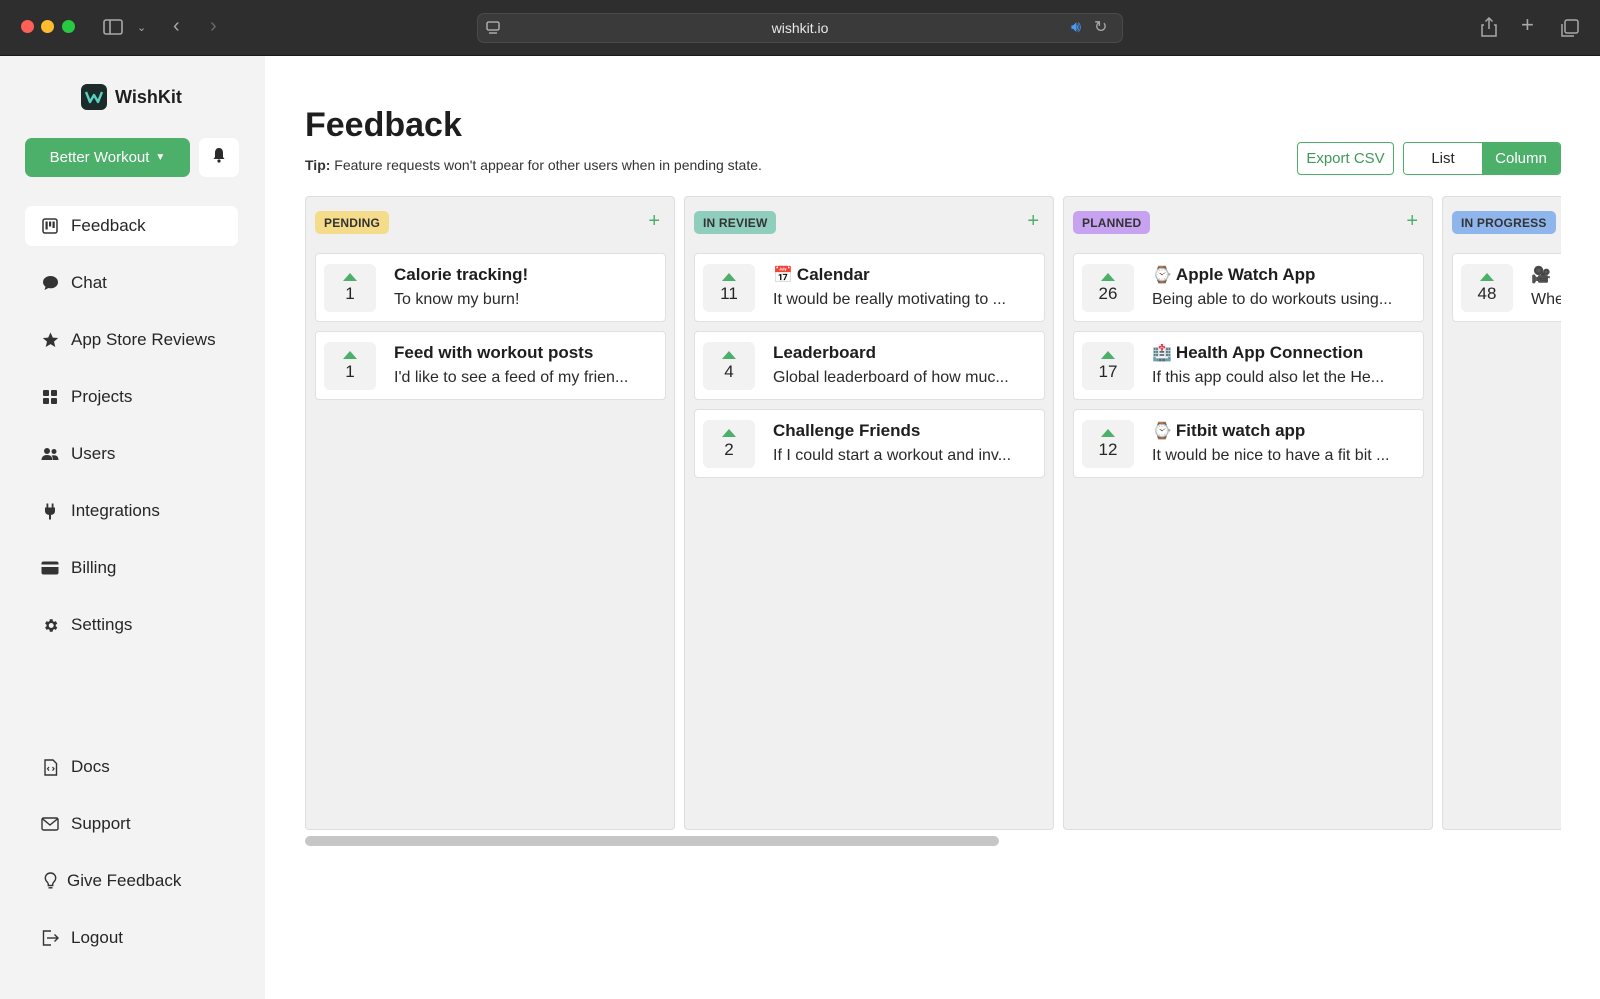  Describe the element at coordinates (1546, 299) in the screenshot. I see `card-description: Whe` at that location.